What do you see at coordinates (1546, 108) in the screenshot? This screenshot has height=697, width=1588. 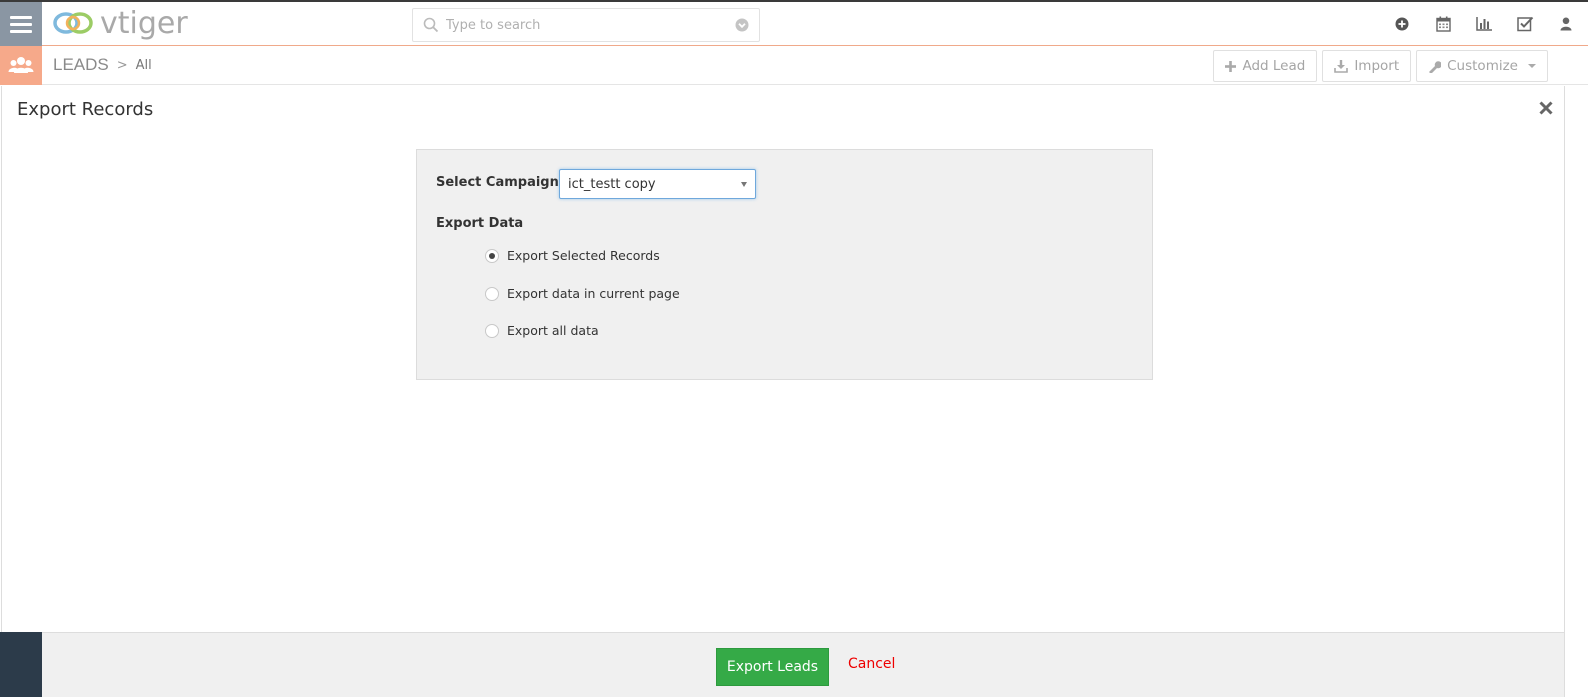 I see `close-icon` at bounding box center [1546, 108].